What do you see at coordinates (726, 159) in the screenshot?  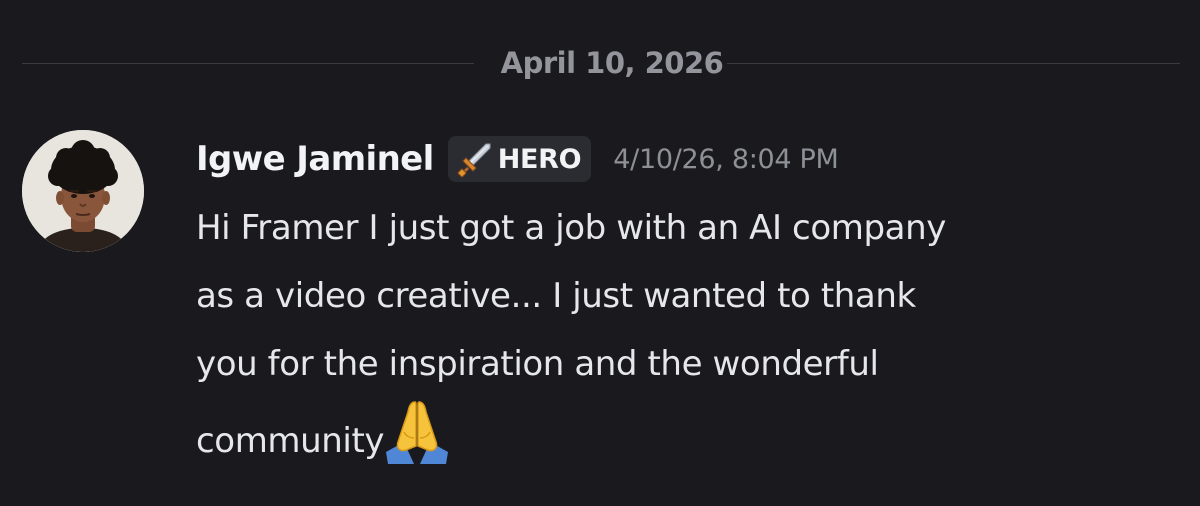 I see `timestamp: 4/10/26, 8:04 PM` at bounding box center [726, 159].